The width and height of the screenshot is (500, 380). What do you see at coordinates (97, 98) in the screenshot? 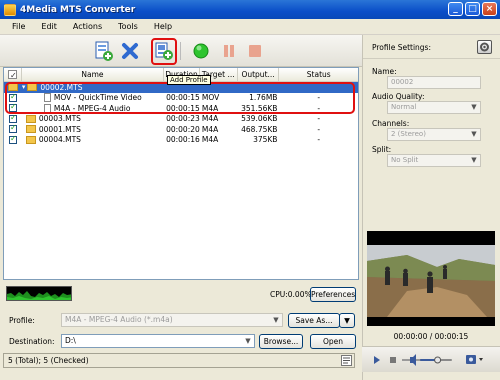
I see `row-name: MOV - QuickTime Video` at bounding box center [97, 98].